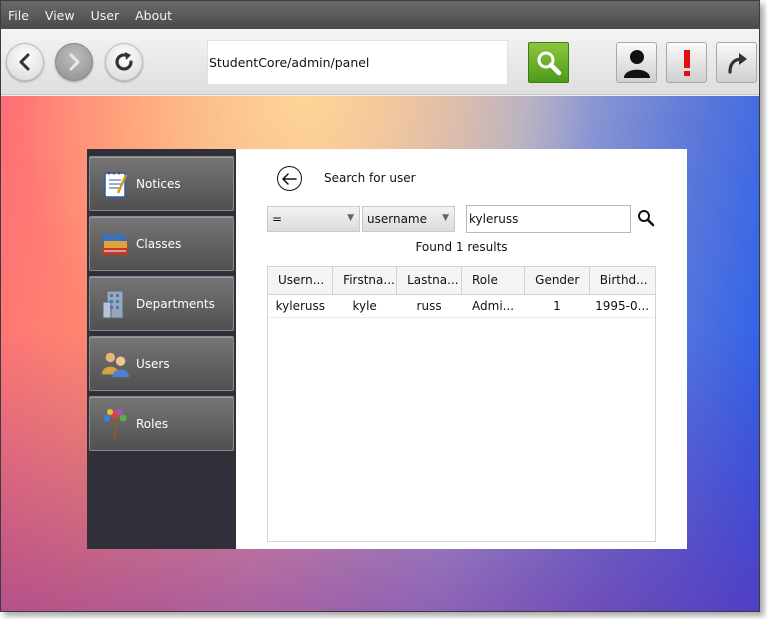 This screenshot has width=767, height=619. What do you see at coordinates (380, 15) in the screenshot?
I see `menu-bar: File View User About` at bounding box center [380, 15].